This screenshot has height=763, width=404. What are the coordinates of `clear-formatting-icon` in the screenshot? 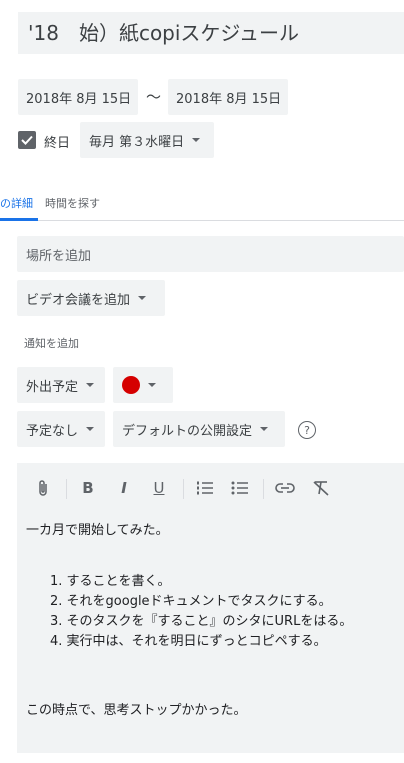 It's located at (321, 488).